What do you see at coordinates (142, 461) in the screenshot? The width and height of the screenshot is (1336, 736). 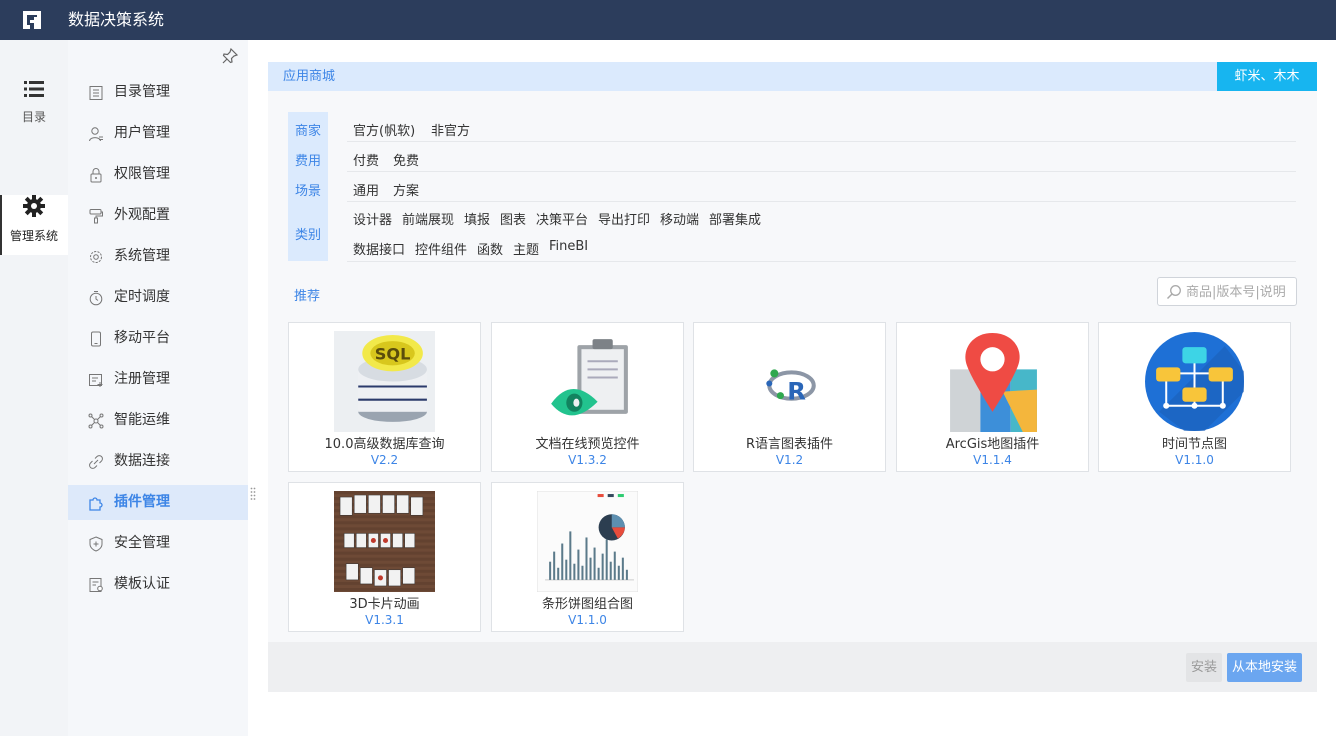 I see `menu-item-label: 数据连接` at bounding box center [142, 461].